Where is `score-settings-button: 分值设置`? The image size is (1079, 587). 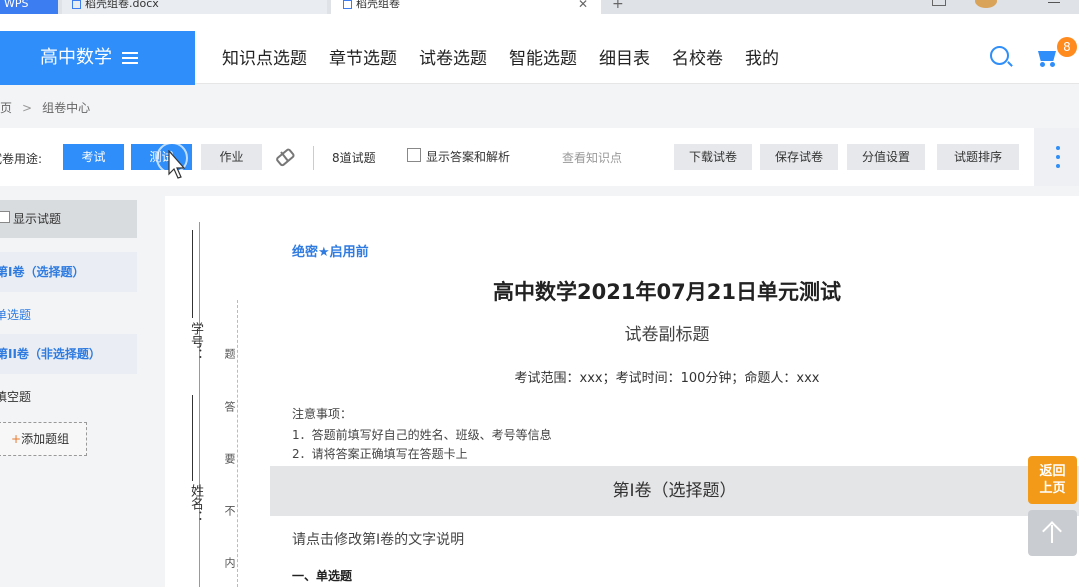 score-settings-button: 分值设置 is located at coordinates (886, 157).